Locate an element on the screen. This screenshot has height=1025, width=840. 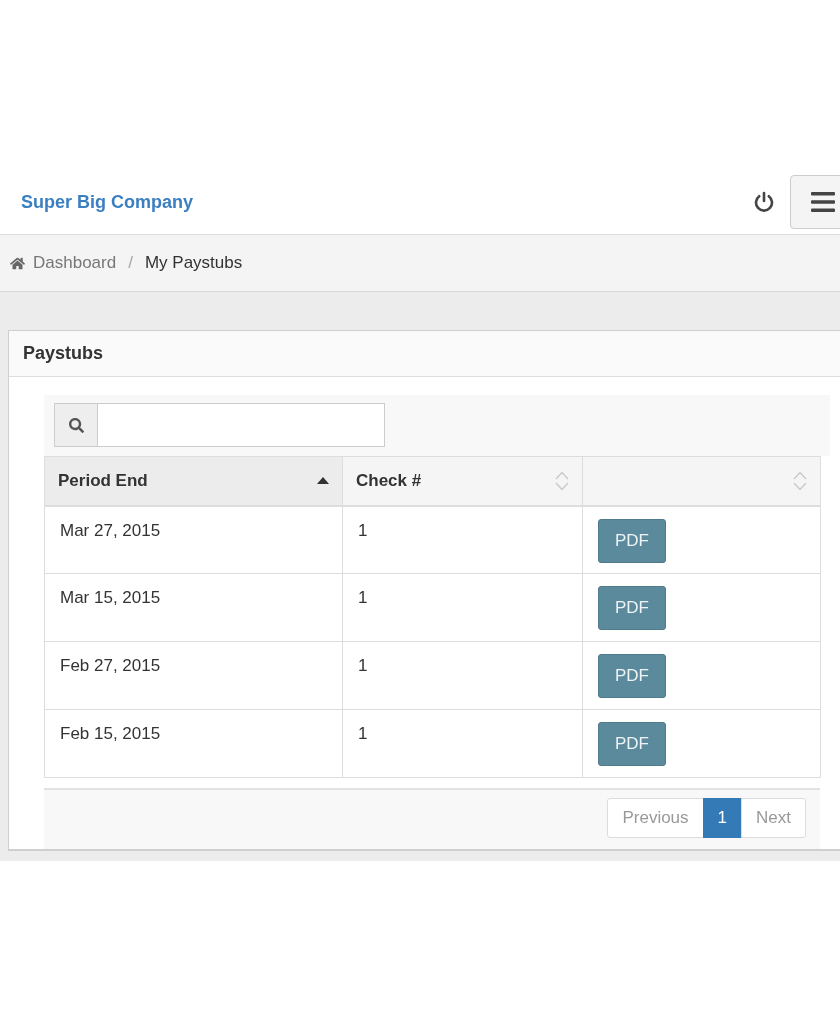
column-header: Period End is located at coordinates (193, 481).